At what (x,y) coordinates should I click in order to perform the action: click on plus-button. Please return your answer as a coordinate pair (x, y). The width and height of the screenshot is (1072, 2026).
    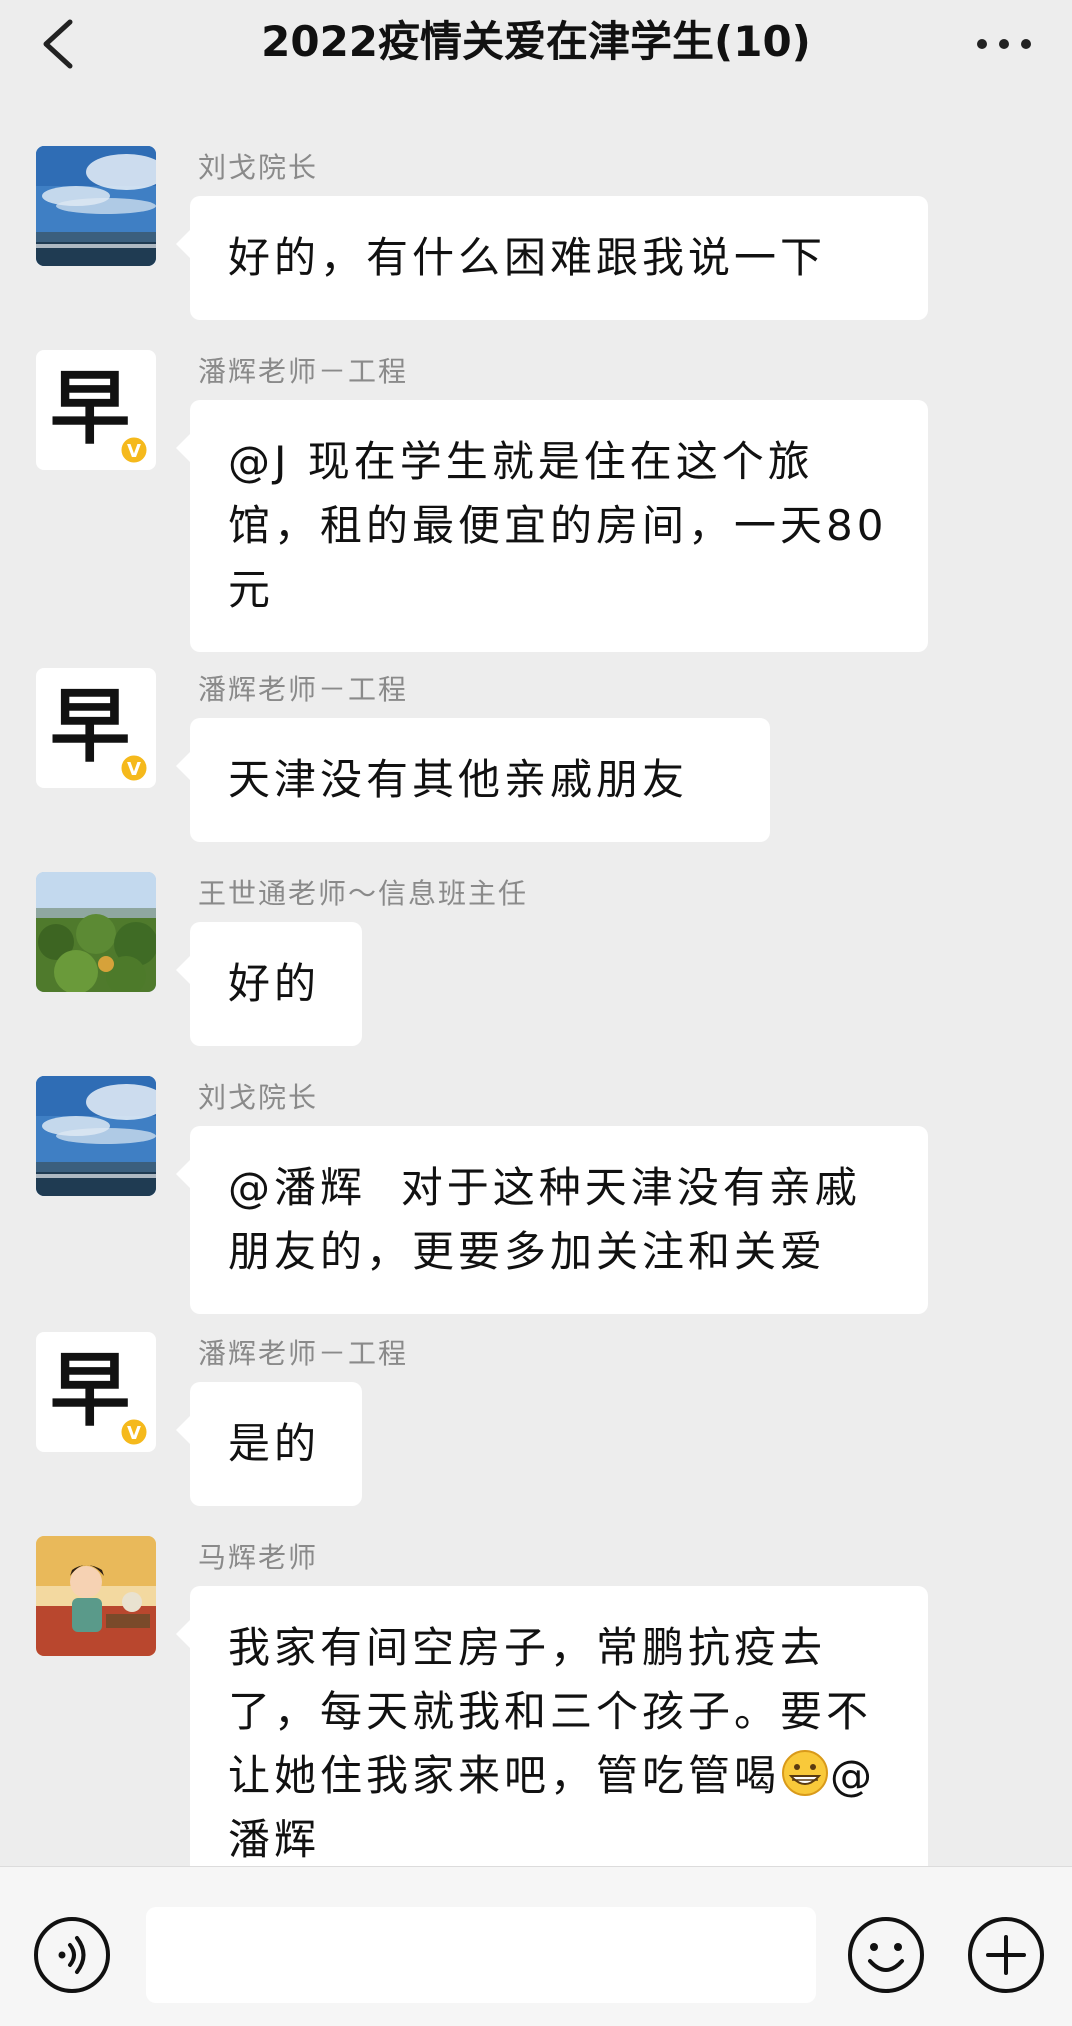
    Looking at the image, I should click on (1006, 1955).